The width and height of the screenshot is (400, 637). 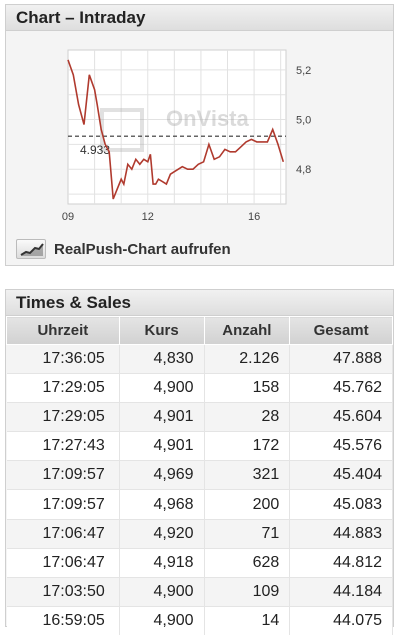 I want to click on times-sales-title: Times & Sales, so click(x=199, y=303).